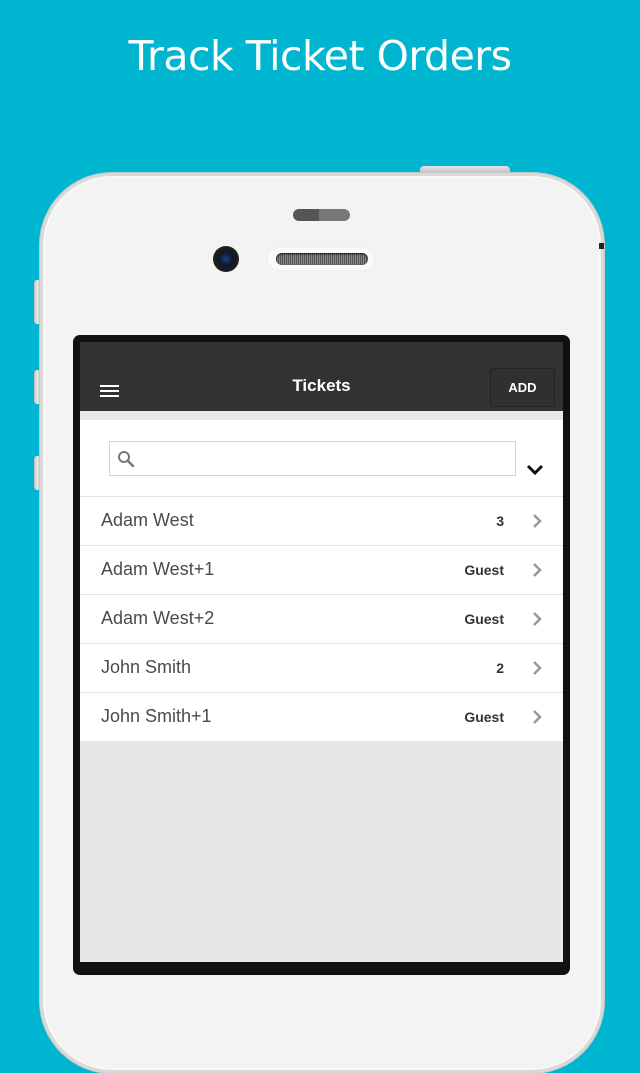 Image resolution: width=640 pixels, height=1073 pixels. I want to click on chevron-down-icon, so click(535, 470).